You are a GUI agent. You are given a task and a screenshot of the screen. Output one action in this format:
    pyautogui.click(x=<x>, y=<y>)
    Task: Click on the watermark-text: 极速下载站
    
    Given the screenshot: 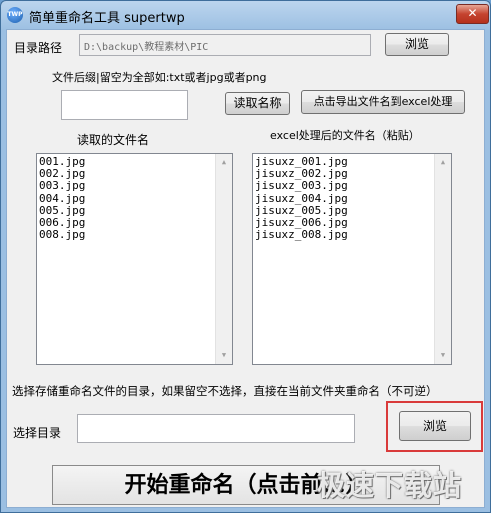 What is the action you would take?
    pyautogui.click(x=390, y=485)
    